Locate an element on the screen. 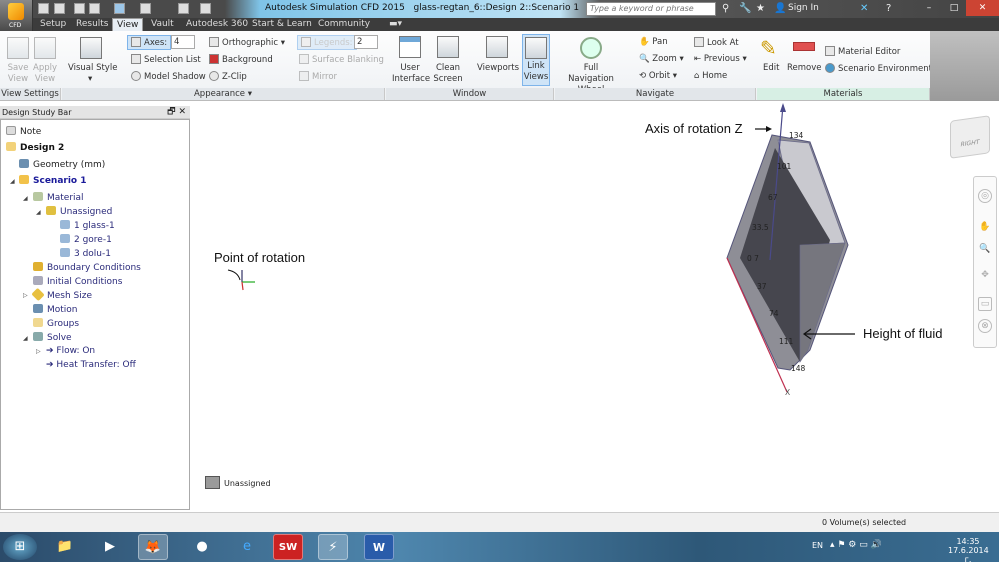 Image resolution: width=999 pixels, height=564 pixels. tree-item-design: Design 2 is located at coordinates (35, 147).